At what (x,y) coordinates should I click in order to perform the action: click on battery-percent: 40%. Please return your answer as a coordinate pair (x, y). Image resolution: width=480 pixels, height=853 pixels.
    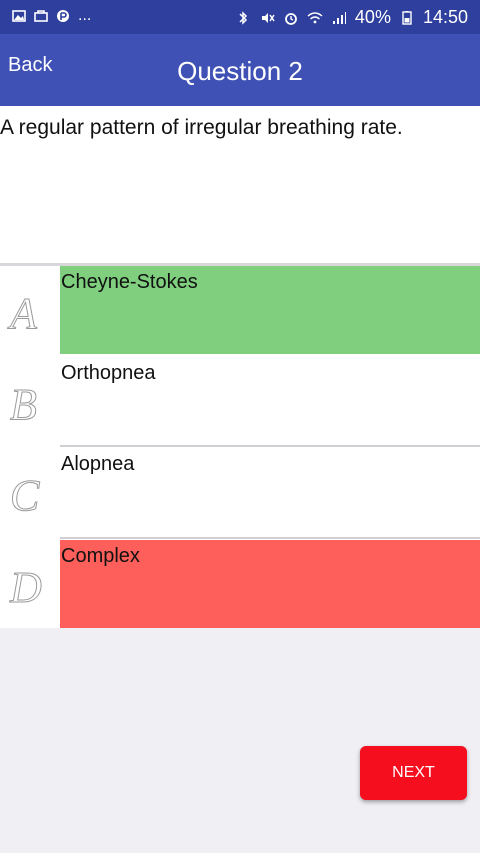
    Looking at the image, I should click on (372, 17).